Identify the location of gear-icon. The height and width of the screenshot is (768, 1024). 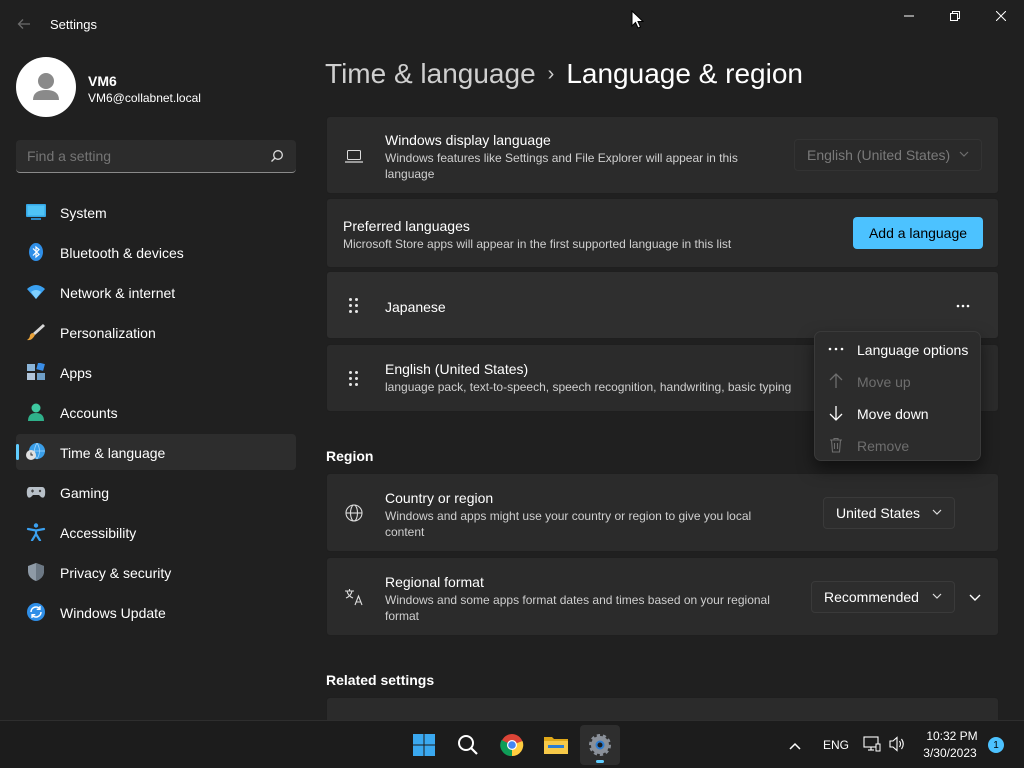
(600, 745).